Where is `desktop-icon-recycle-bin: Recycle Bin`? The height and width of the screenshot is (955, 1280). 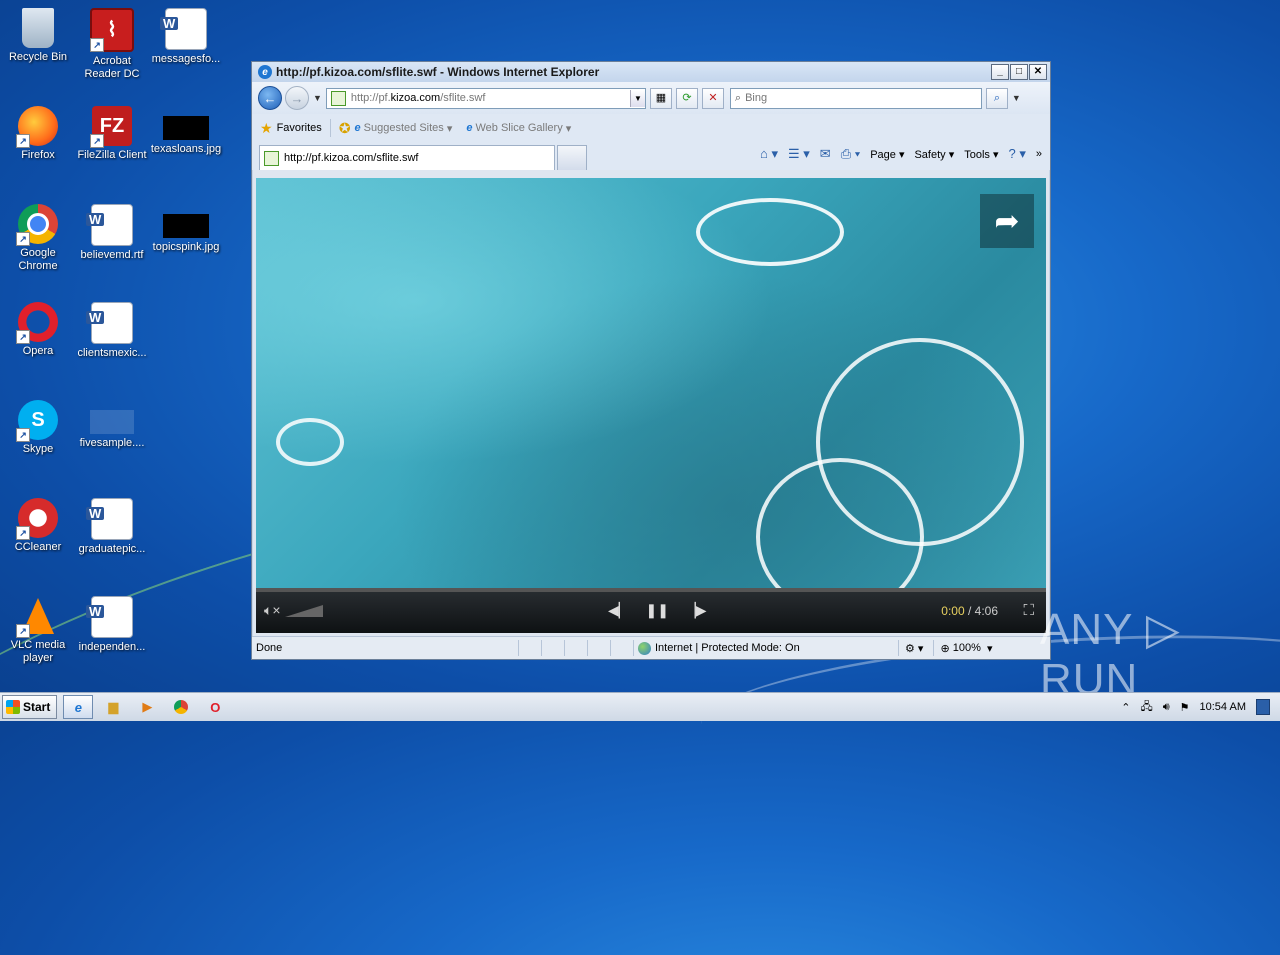
desktop-icon-recycle-bin: Recycle Bin is located at coordinates (38, 36).